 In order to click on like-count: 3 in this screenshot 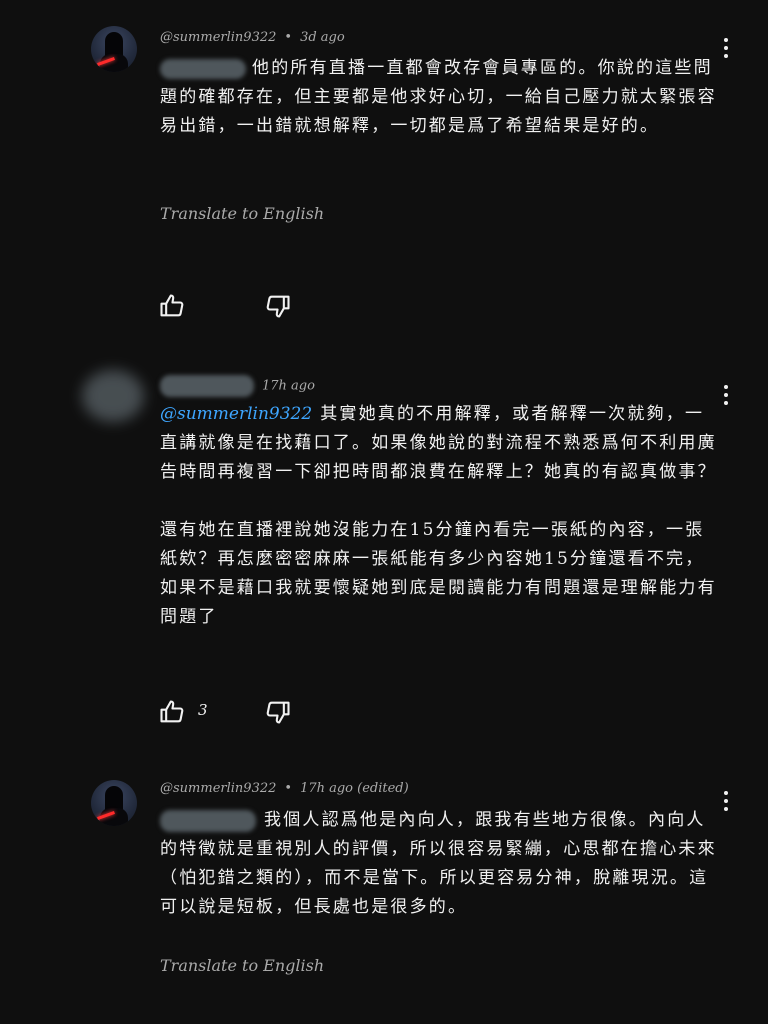, I will do `click(203, 710)`.